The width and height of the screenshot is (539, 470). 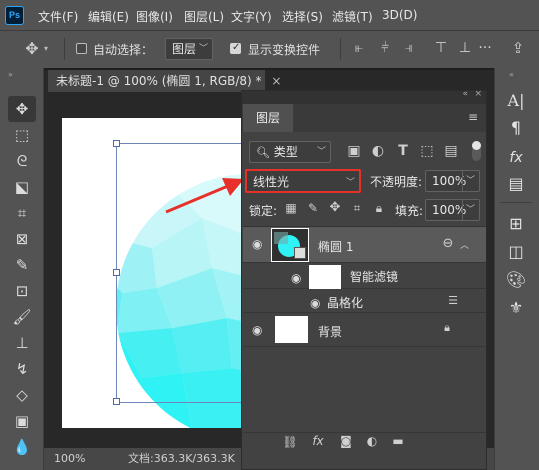 What do you see at coordinates (22, 317) in the screenshot?
I see `brush-tool-icon: 🖌` at bounding box center [22, 317].